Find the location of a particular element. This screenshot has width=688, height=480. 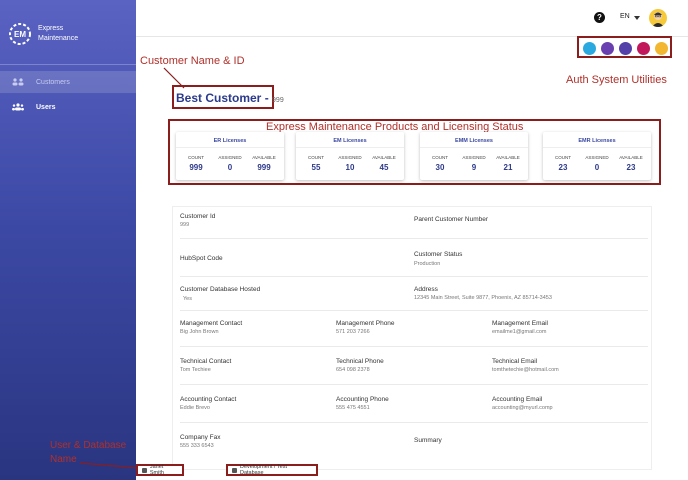

management-contact-value: Big John Brown is located at coordinates (199, 332).